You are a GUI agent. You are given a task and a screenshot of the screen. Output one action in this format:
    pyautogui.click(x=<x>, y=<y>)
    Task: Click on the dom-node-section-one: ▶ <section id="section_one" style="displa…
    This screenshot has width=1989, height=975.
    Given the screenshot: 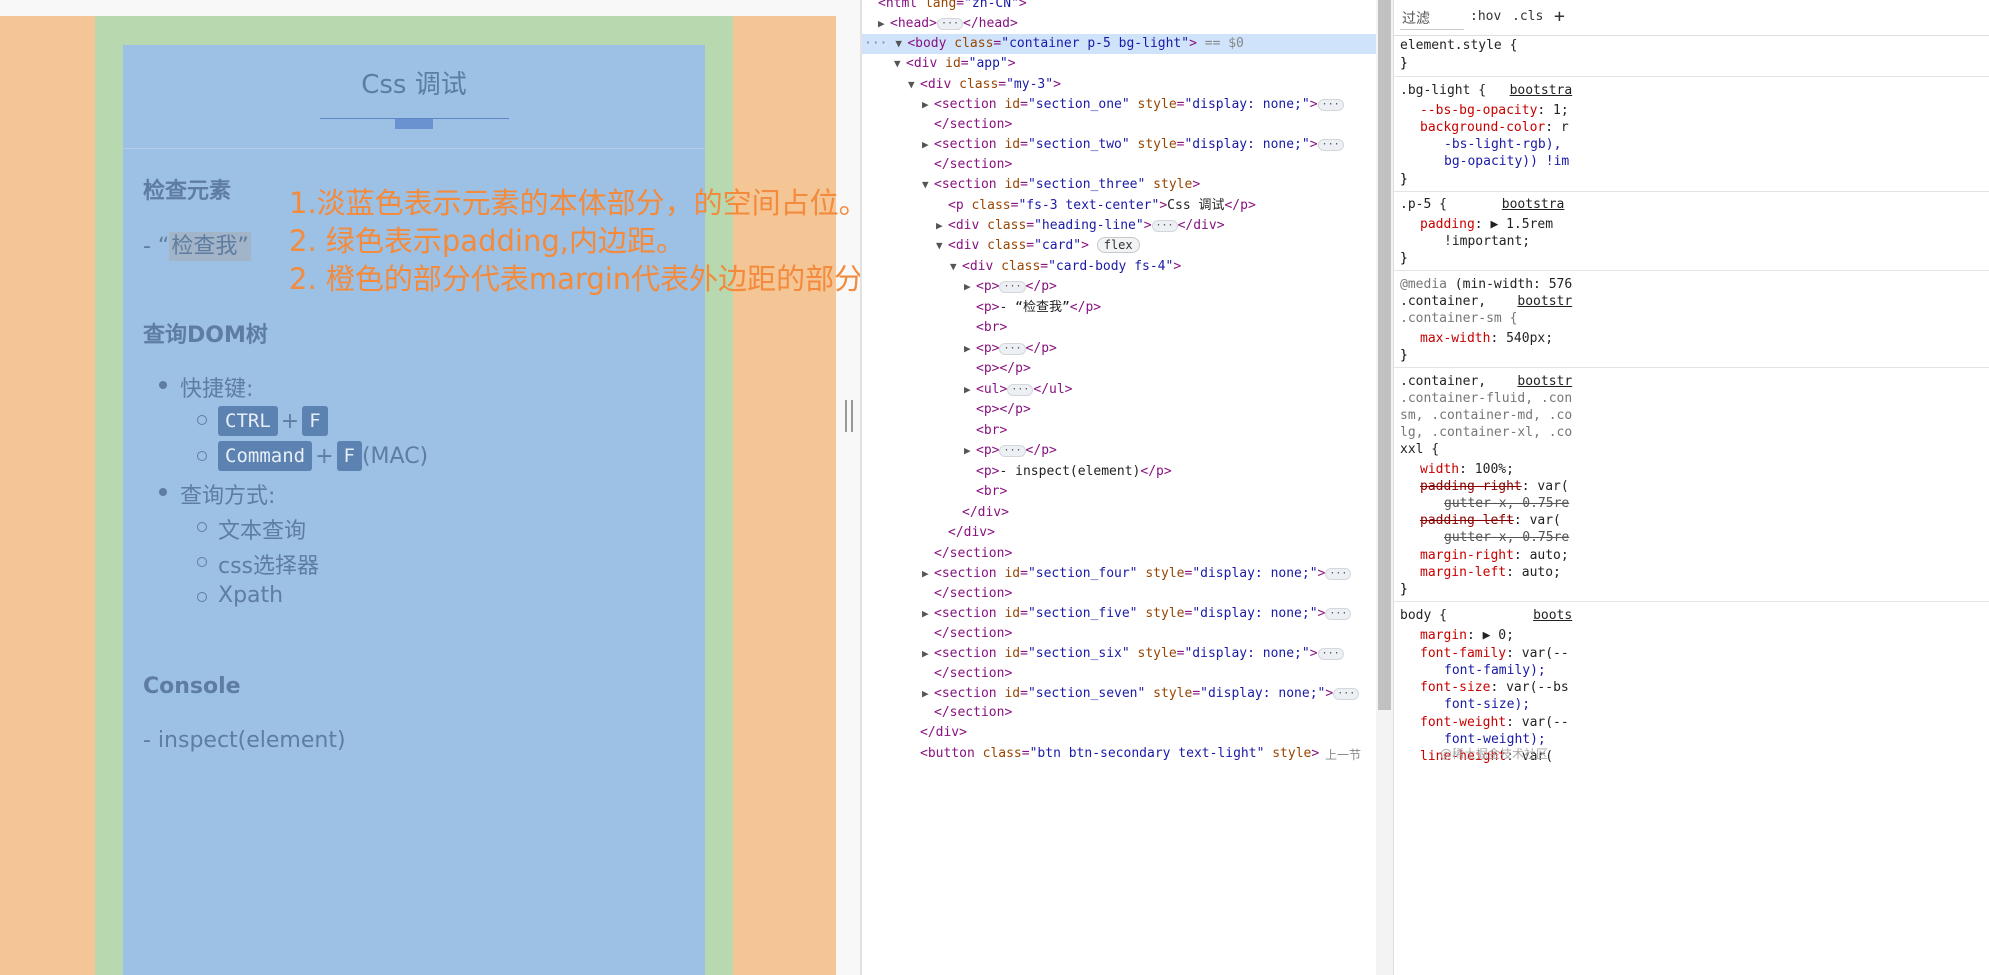 What is the action you would take?
    pyautogui.click(x=1119, y=105)
    